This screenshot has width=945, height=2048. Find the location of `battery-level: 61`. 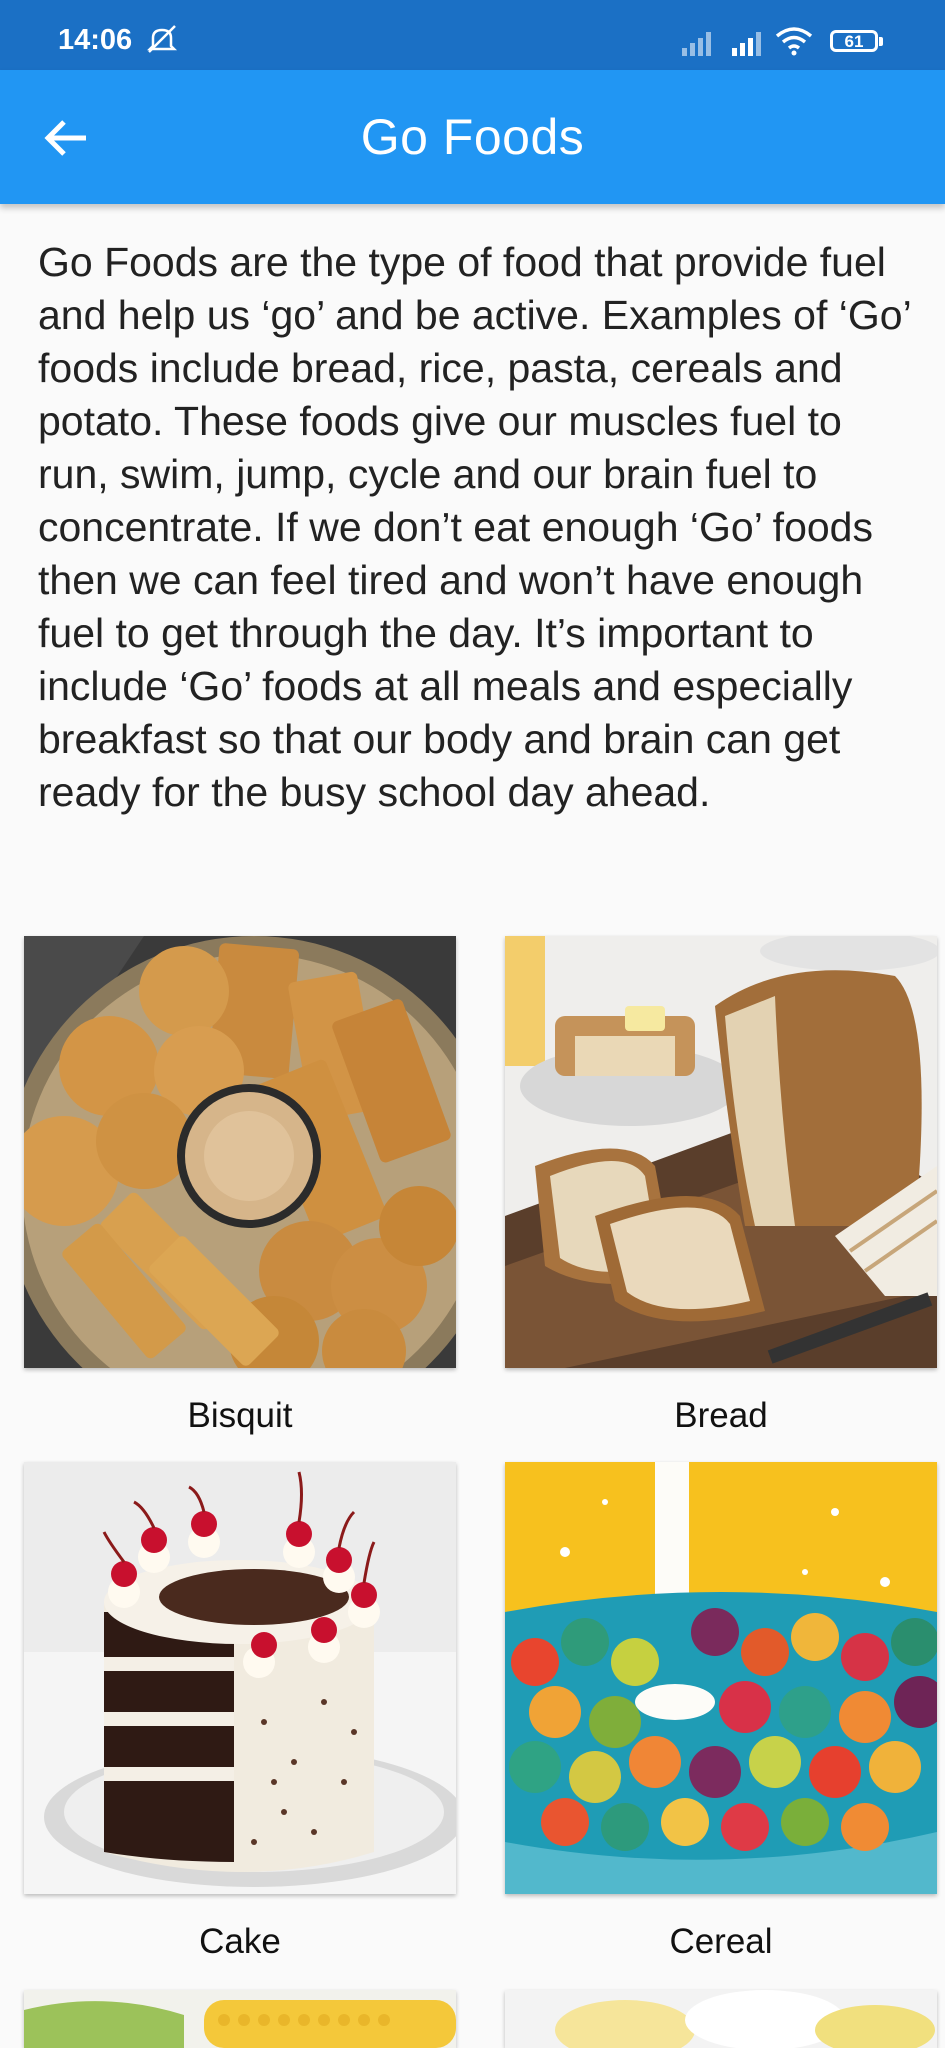

battery-level: 61 is located at coordinates (854, 41).